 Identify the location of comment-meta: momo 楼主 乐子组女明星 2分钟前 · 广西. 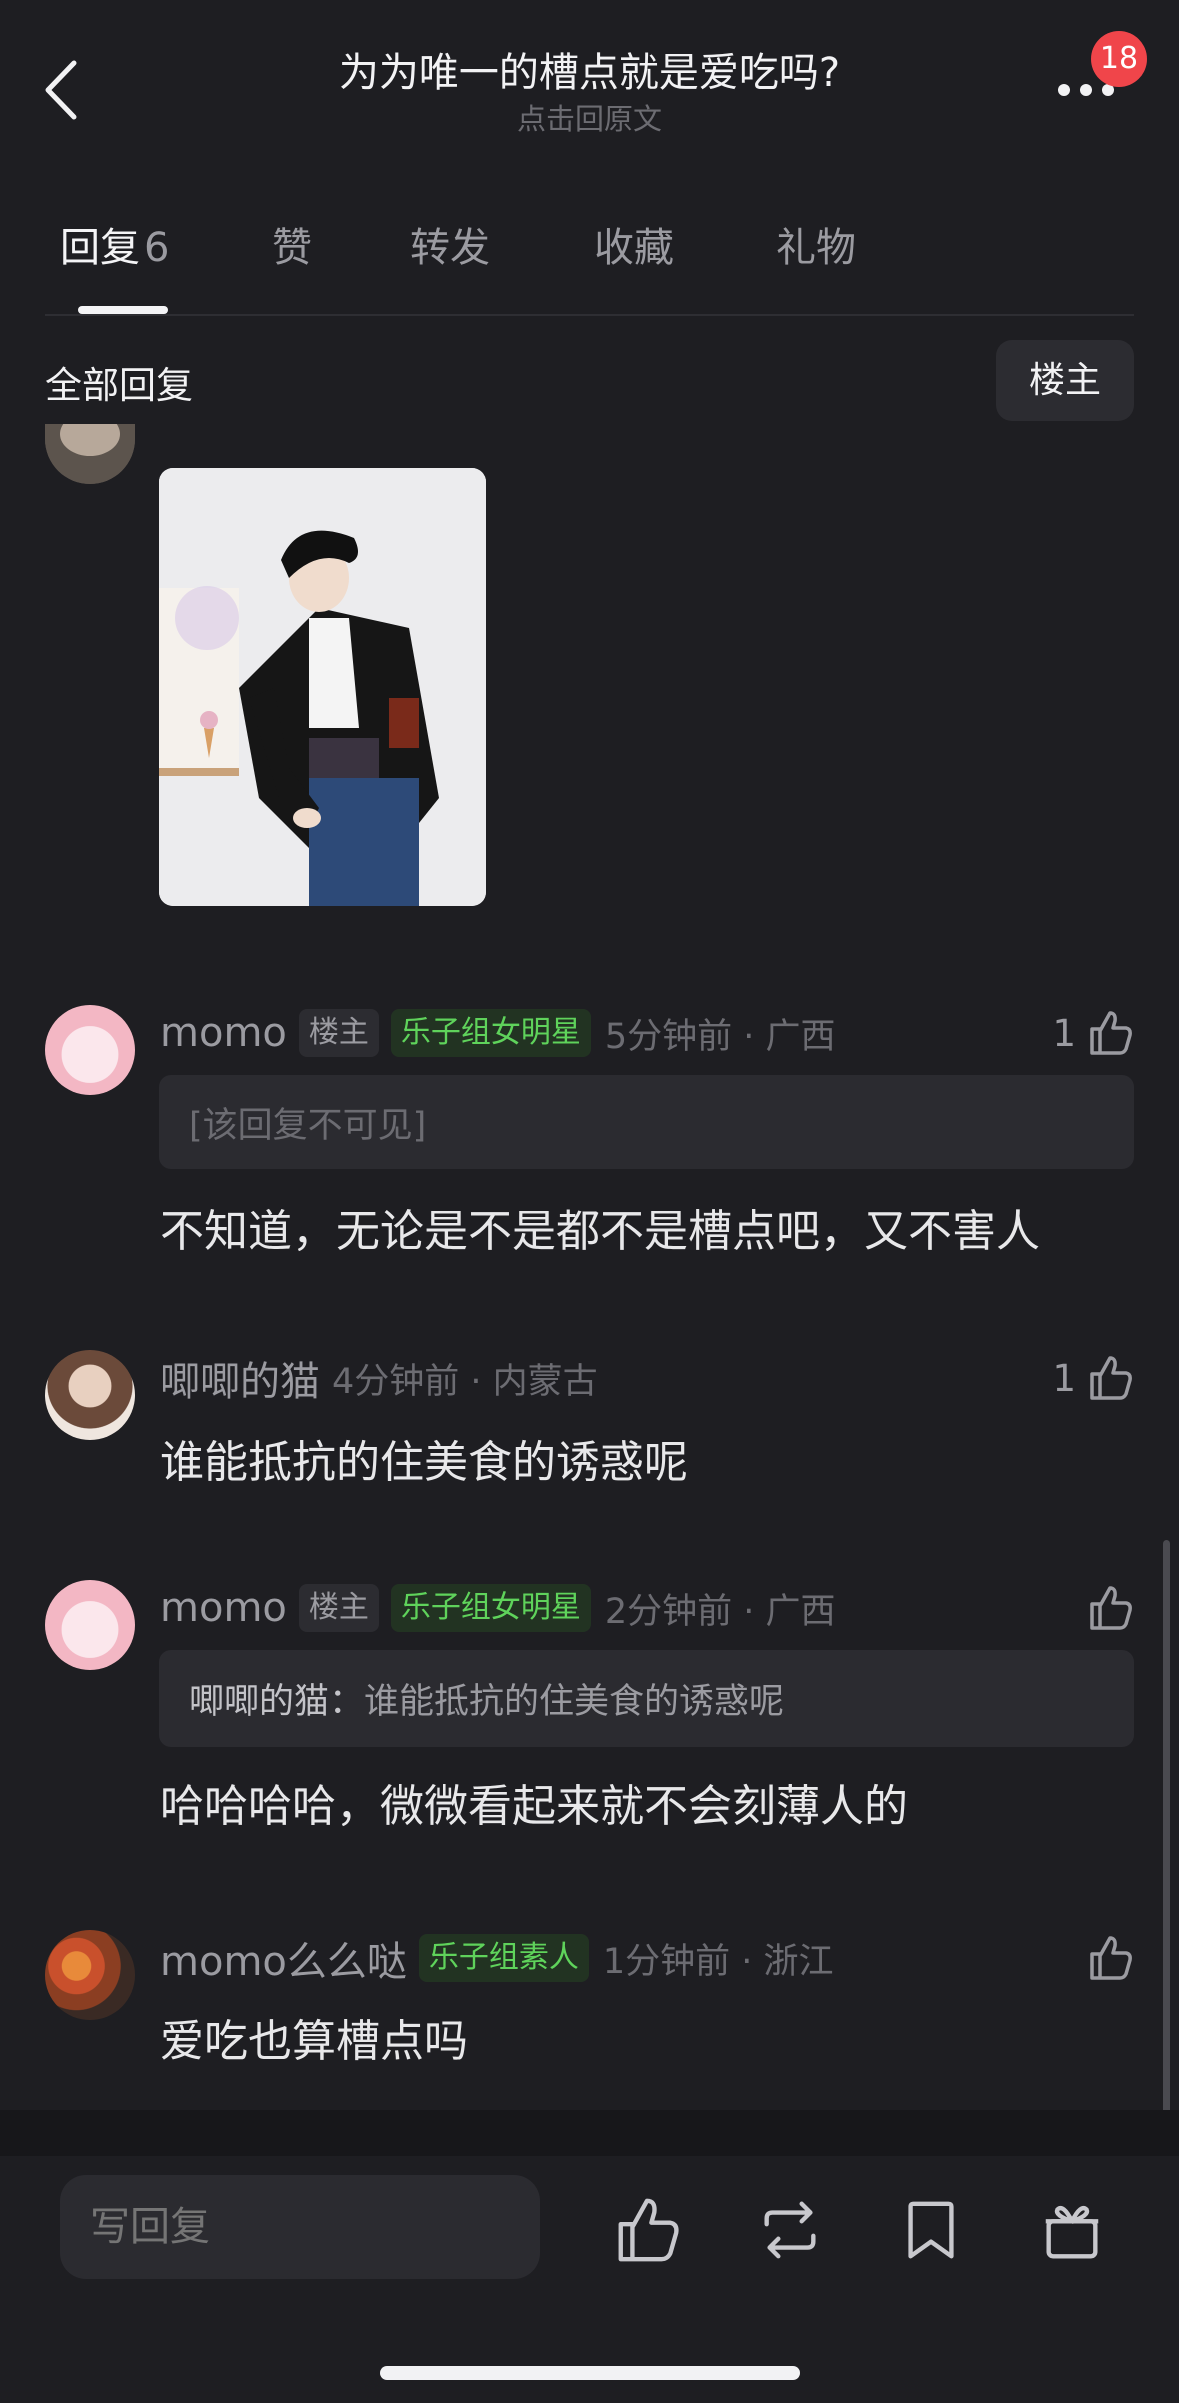
(498, 1608).